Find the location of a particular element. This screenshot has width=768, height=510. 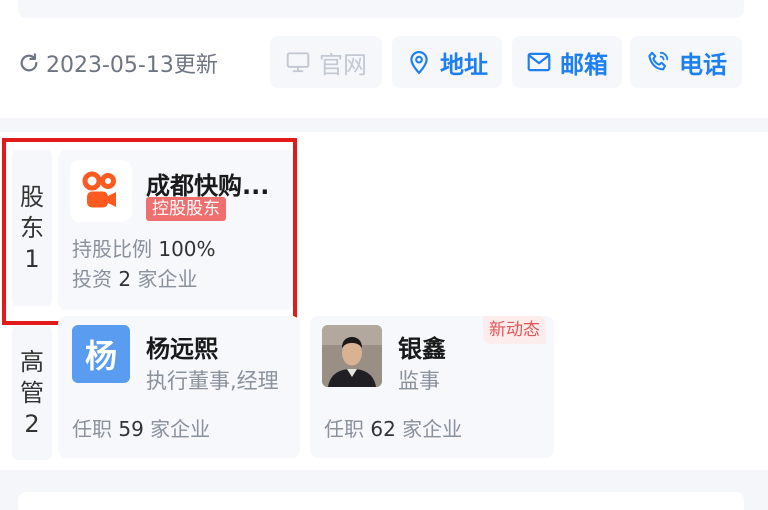

monitor-icon is located at coordinates (298, 62).